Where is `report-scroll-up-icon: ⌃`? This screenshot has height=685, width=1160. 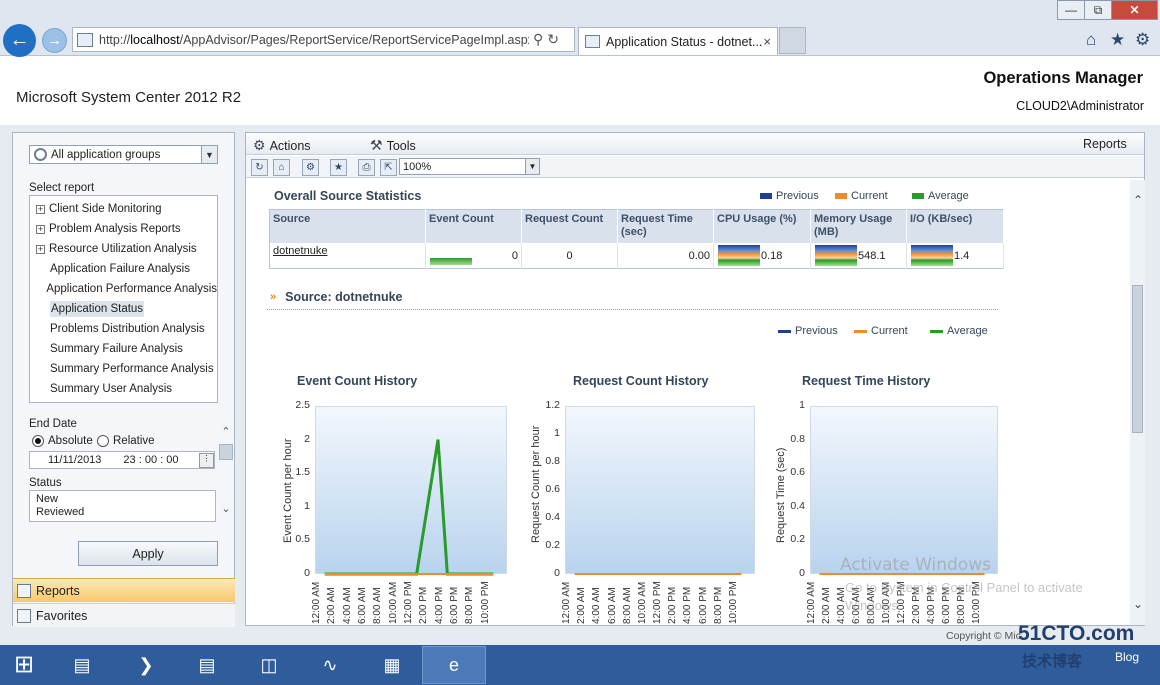
report-scroll-up-icon: ⌃ is located at coordinates (1138, 200).